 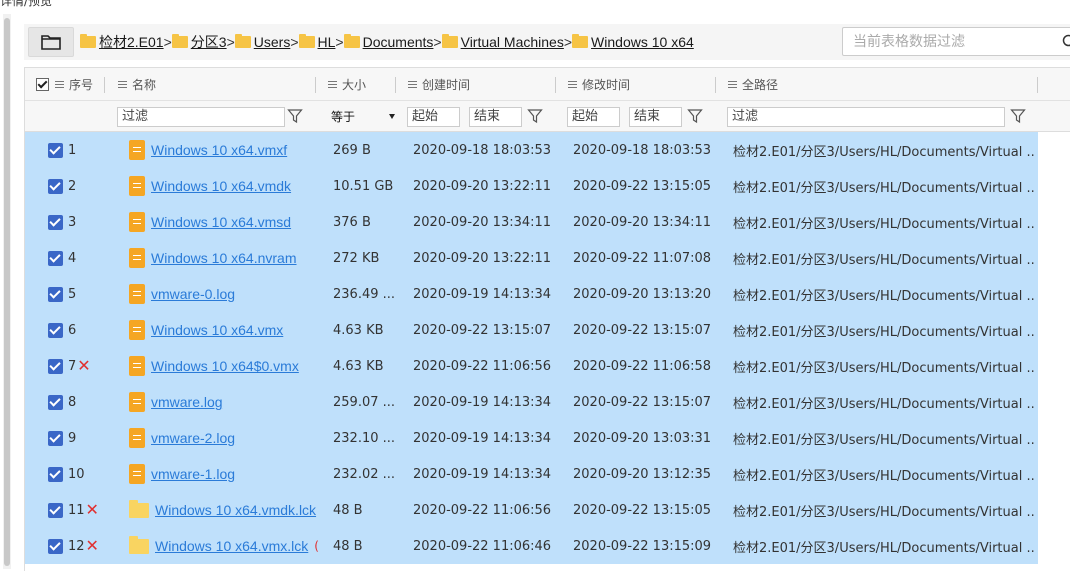 I want to click on row-index: 2, so click(x=72, y=186).